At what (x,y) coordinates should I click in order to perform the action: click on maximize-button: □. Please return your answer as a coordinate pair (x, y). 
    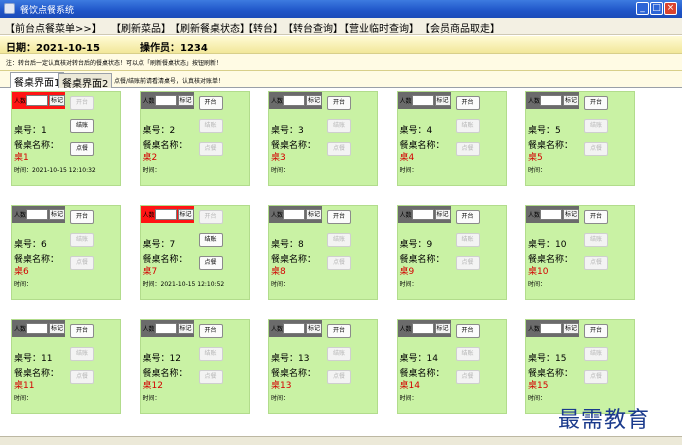
    Looking at the image, I should click on (656, 8).